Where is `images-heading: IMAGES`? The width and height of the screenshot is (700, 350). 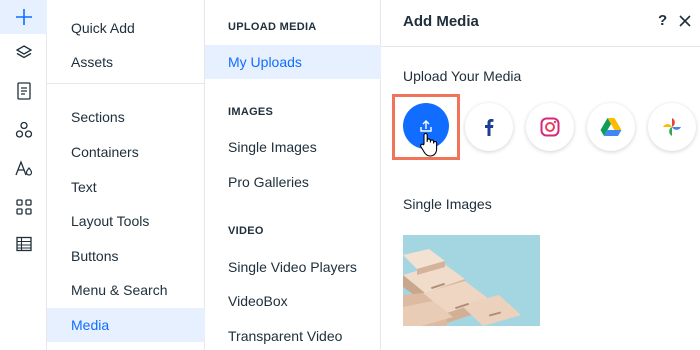
images-heading: IMAGES is located at coordinates (251, 112).